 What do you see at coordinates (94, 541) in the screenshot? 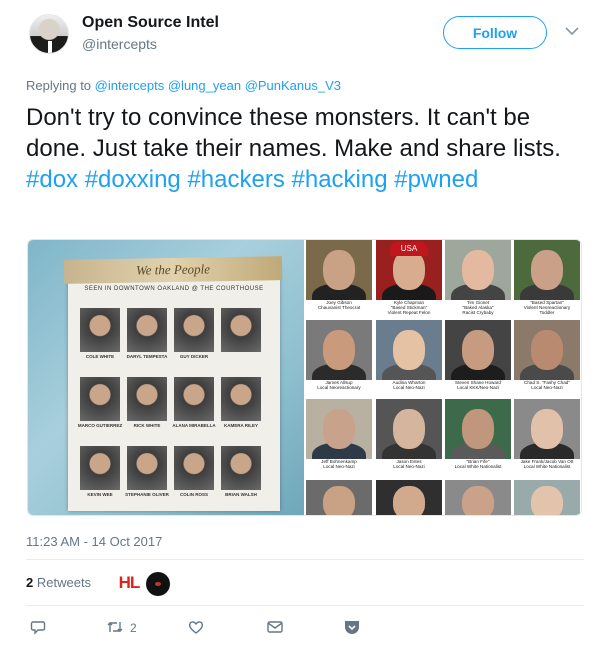
I see `timestamp: 11:23 AM - 14 Oct 2017` at bounding box center [94, 541].